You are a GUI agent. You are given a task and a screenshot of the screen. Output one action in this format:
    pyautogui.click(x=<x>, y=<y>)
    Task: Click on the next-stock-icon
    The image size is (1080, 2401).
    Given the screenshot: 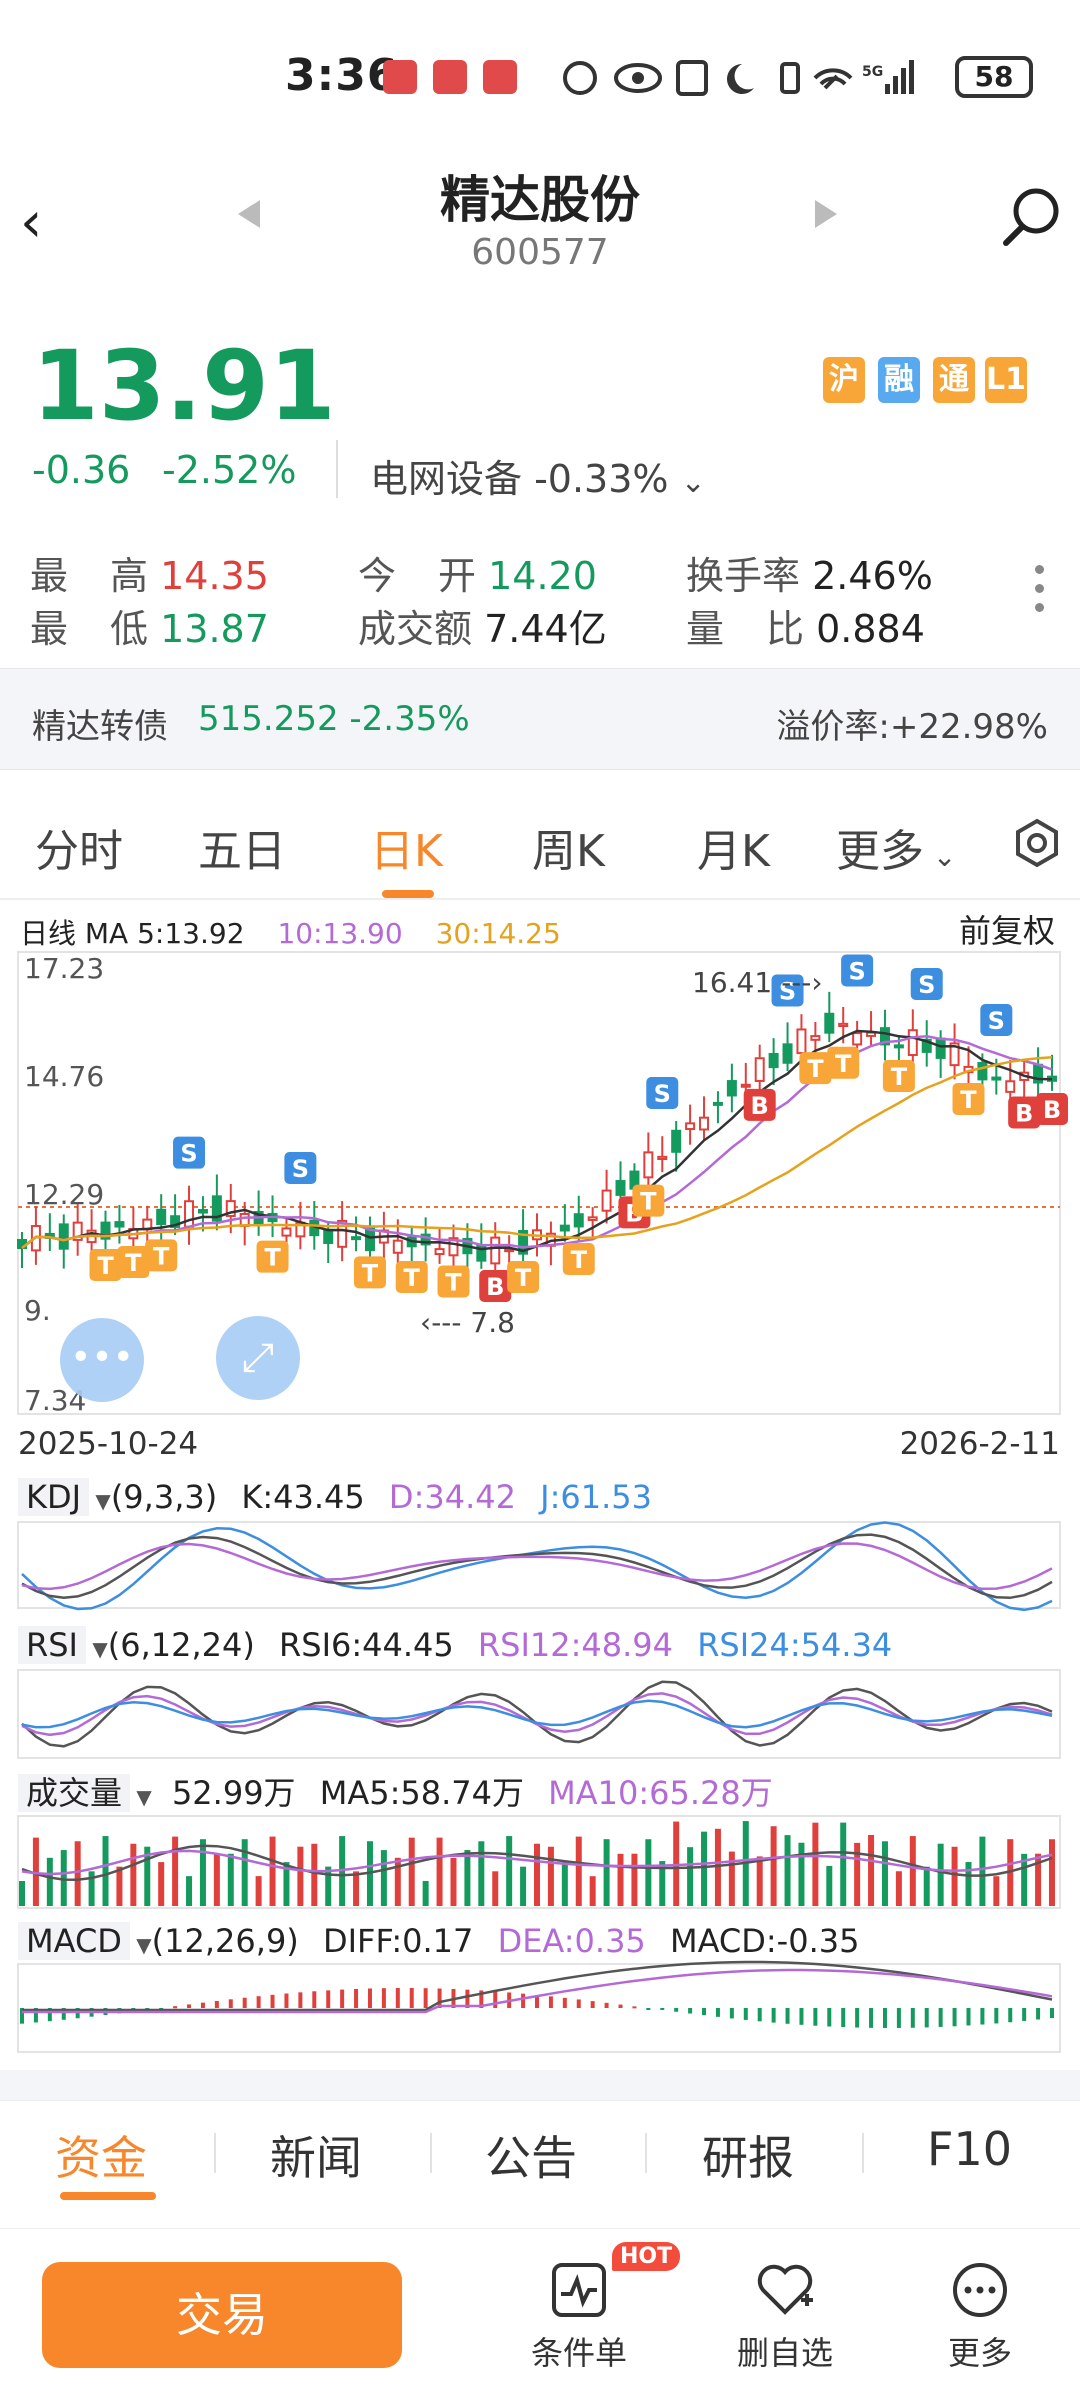 What is the action you would take?
    pyautogui.click(x=826, y=214)
    